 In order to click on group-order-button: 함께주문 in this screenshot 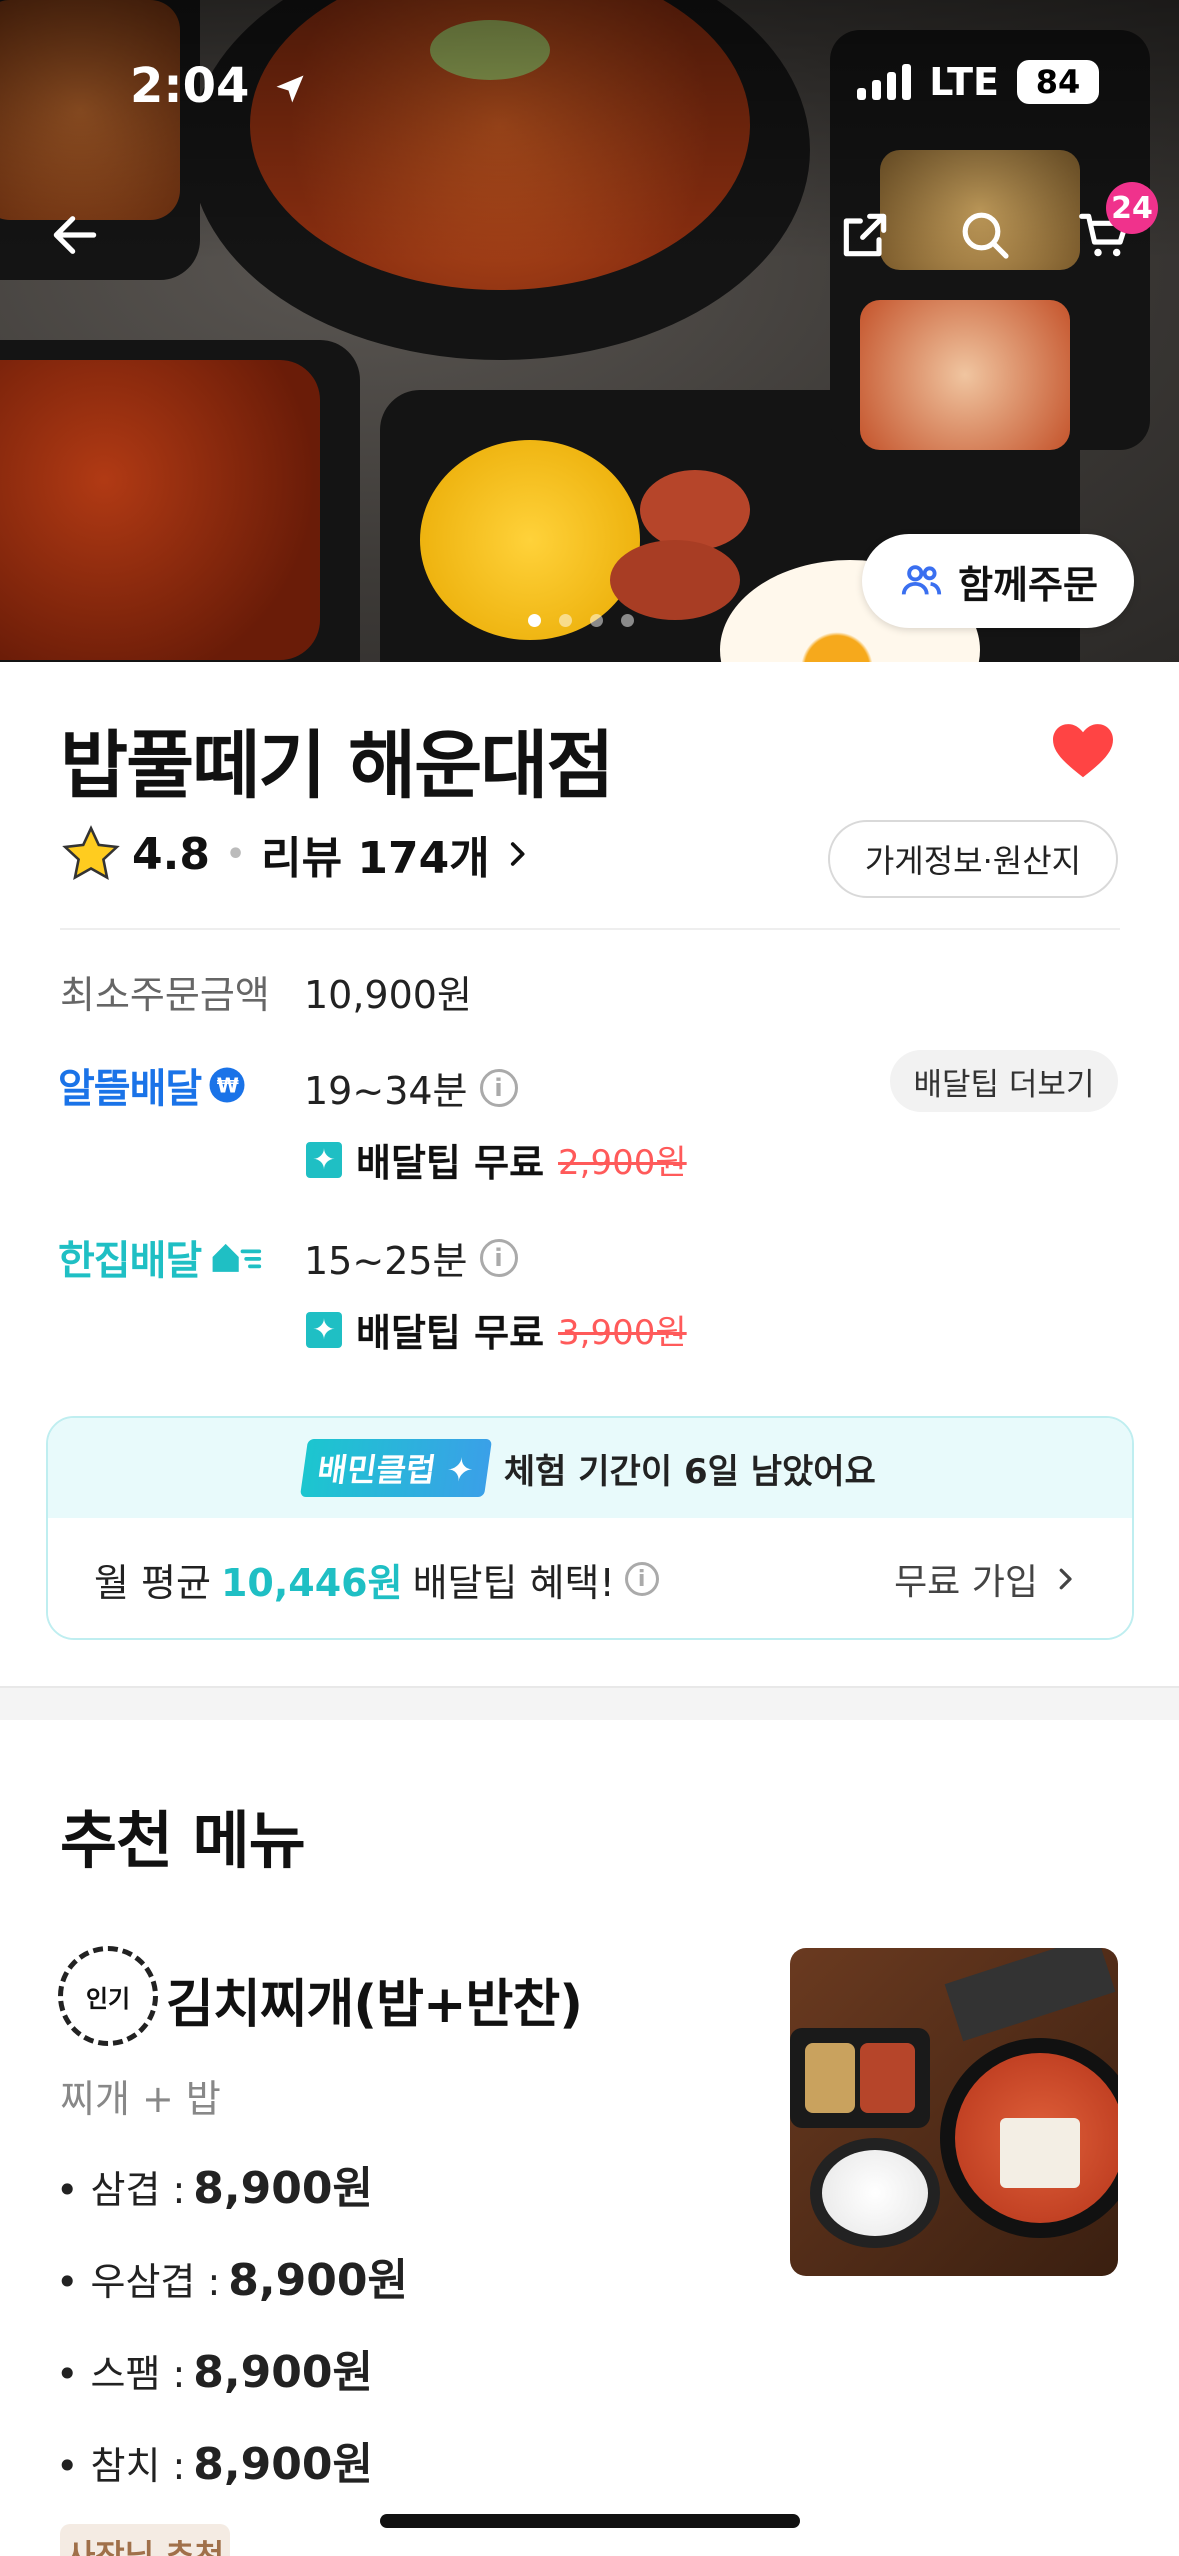, I will do `click(998, 581)`.